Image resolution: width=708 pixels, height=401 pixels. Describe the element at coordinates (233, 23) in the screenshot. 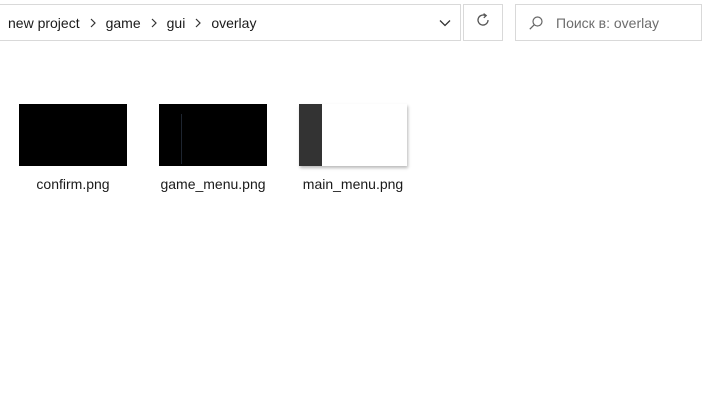

I see `breadcrumb-item-overlay: overlay` at that location.